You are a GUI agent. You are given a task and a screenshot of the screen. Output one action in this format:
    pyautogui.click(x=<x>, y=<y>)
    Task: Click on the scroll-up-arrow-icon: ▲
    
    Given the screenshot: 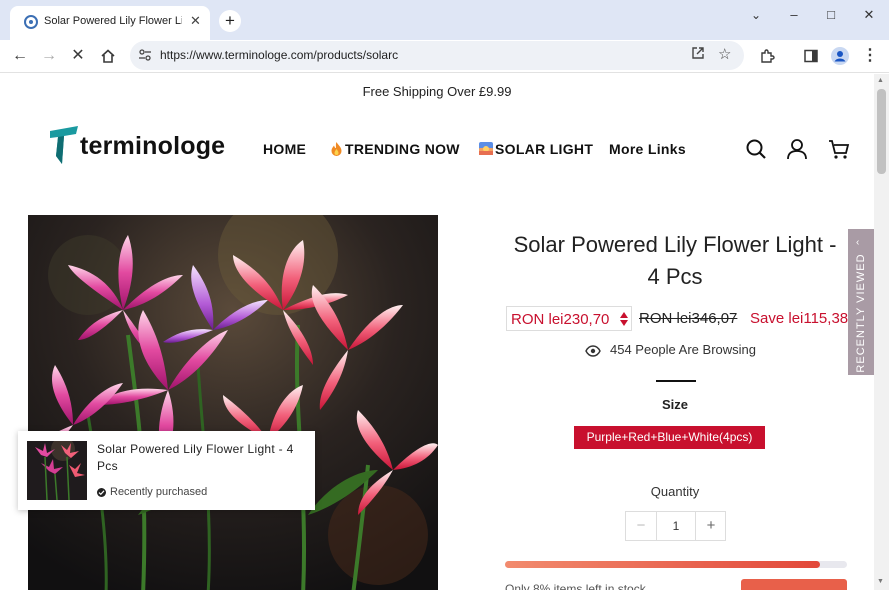 What is the action you would take?
    pyautogui.click(x=880, y=80)
    